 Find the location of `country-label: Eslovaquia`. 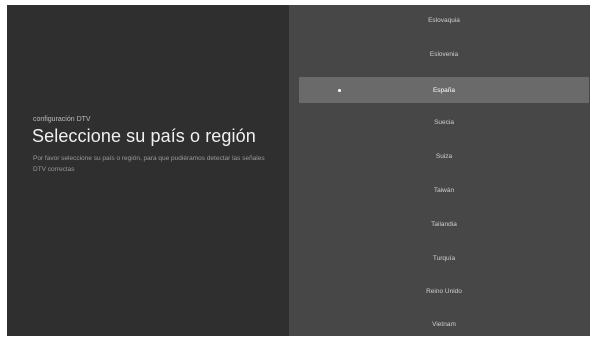

country-label: Eslovaquia is located at coordinates (444, 20).